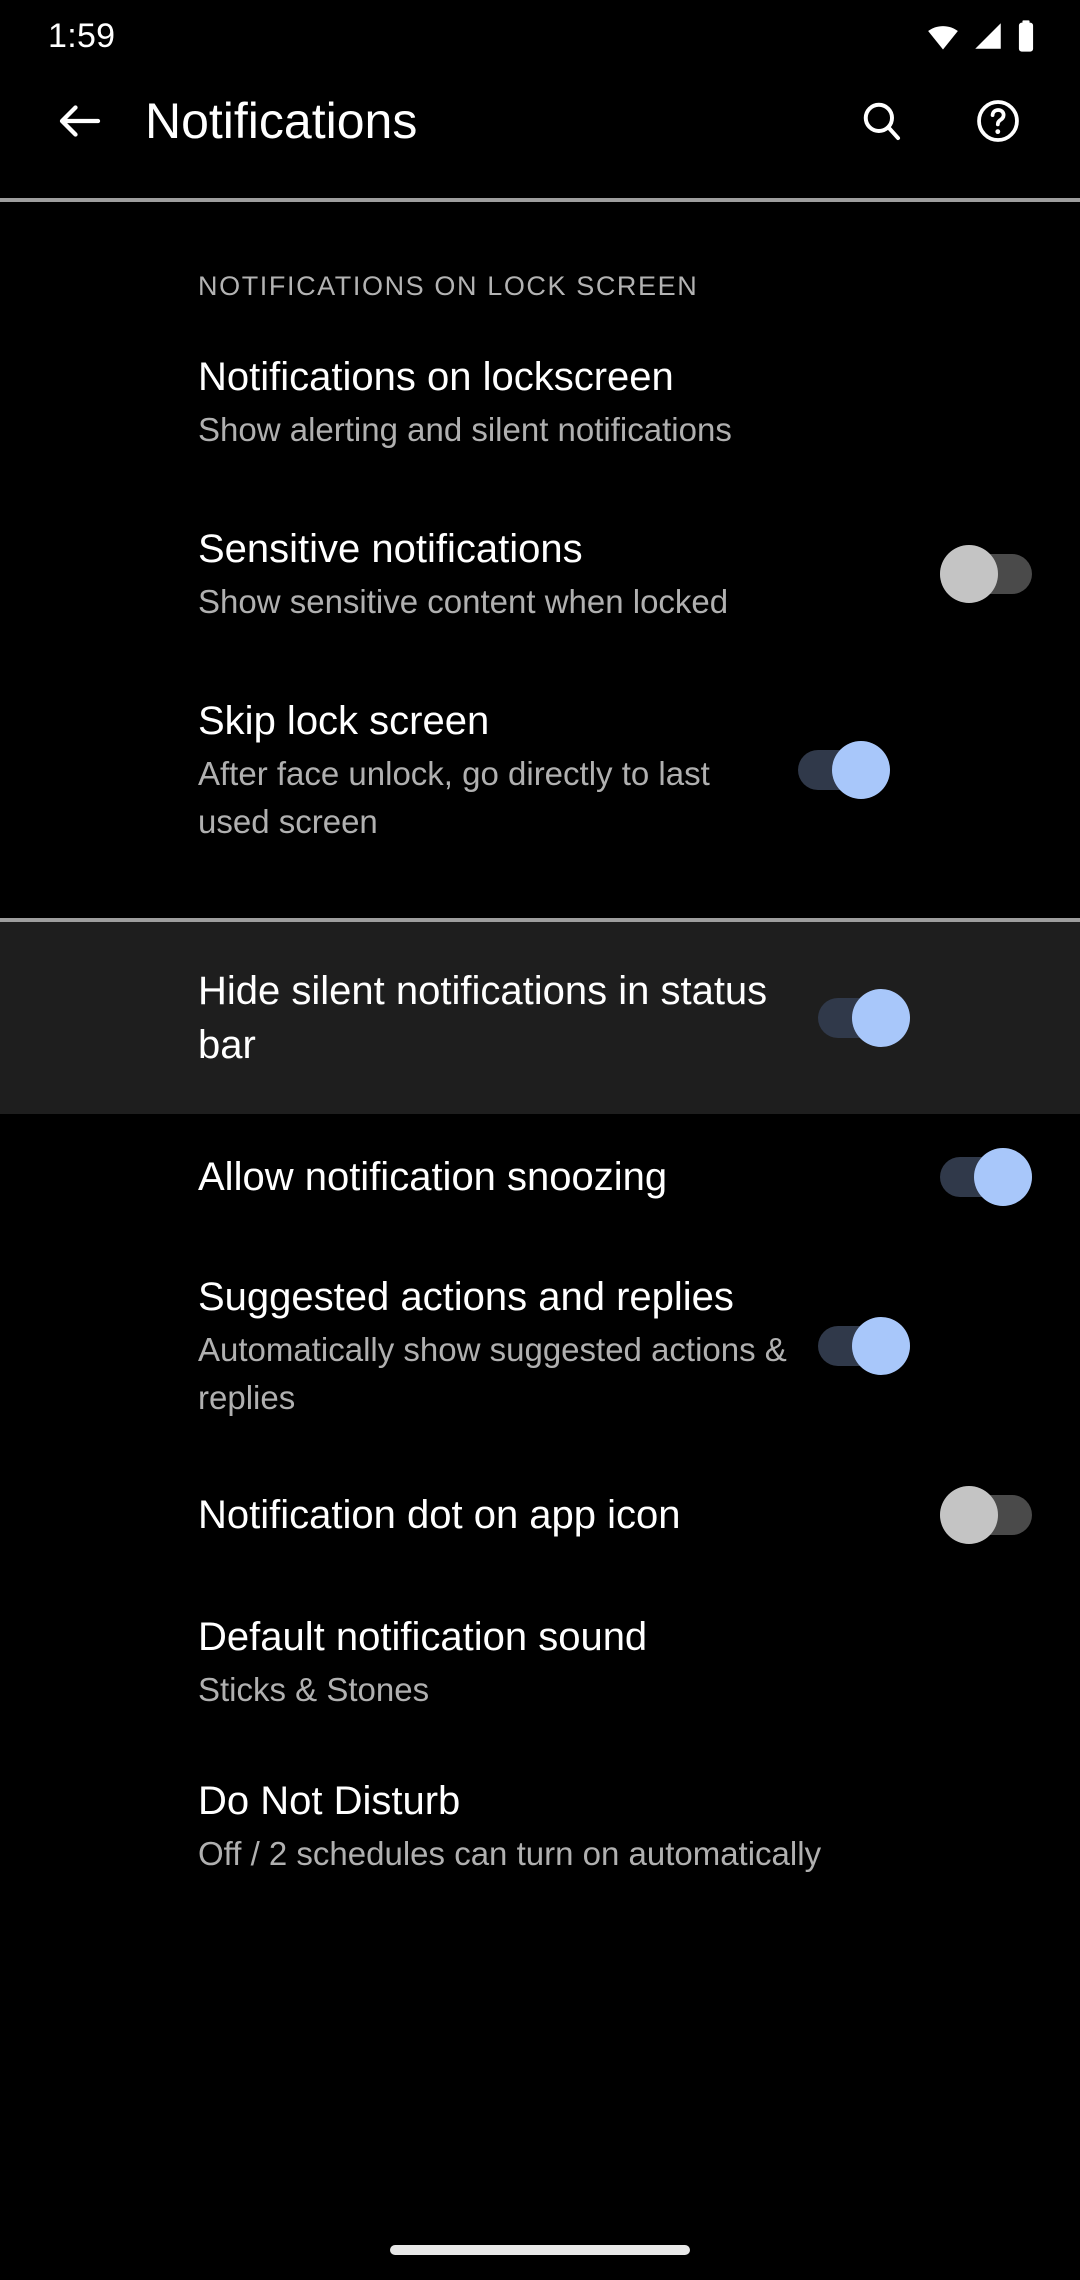 This screenshot has height=2280, width=1080. What do you see at coordinates (80, 121) in the screenshot?
I see `back-arrow-icon` at bounding box center [80, 121].